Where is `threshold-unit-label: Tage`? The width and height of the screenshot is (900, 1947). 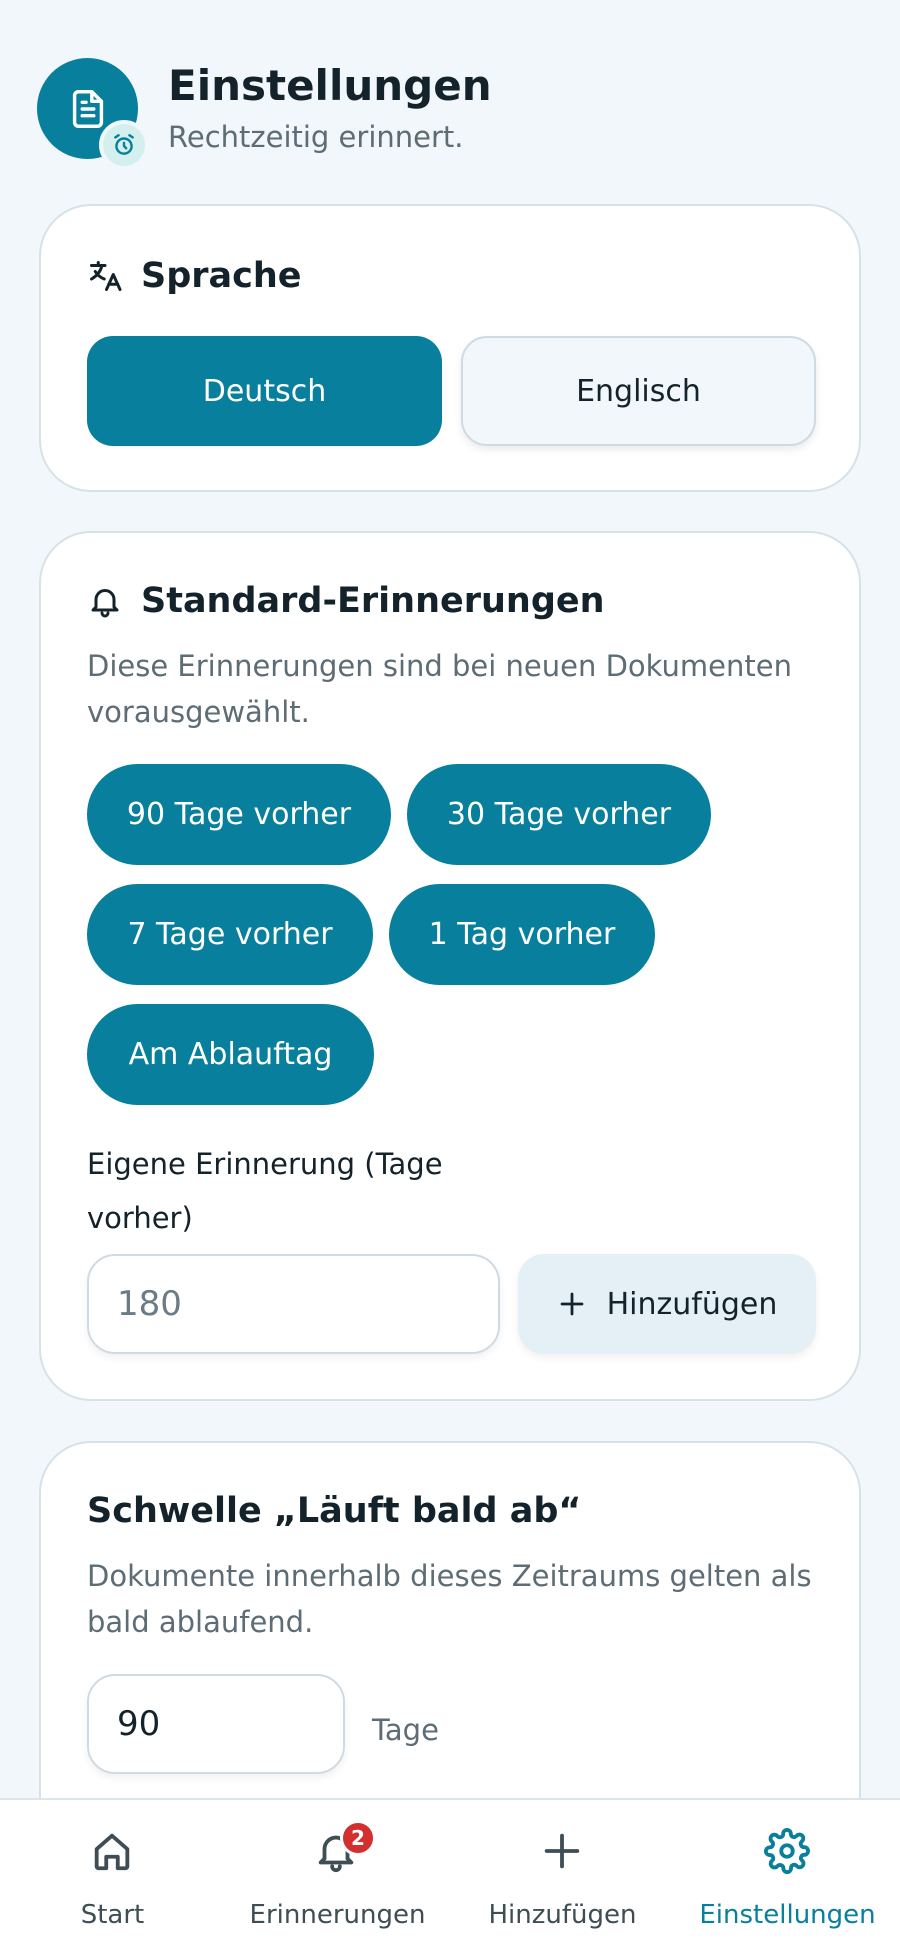 threshold-unit-label: Tage is located at coordinates (405, 1730).